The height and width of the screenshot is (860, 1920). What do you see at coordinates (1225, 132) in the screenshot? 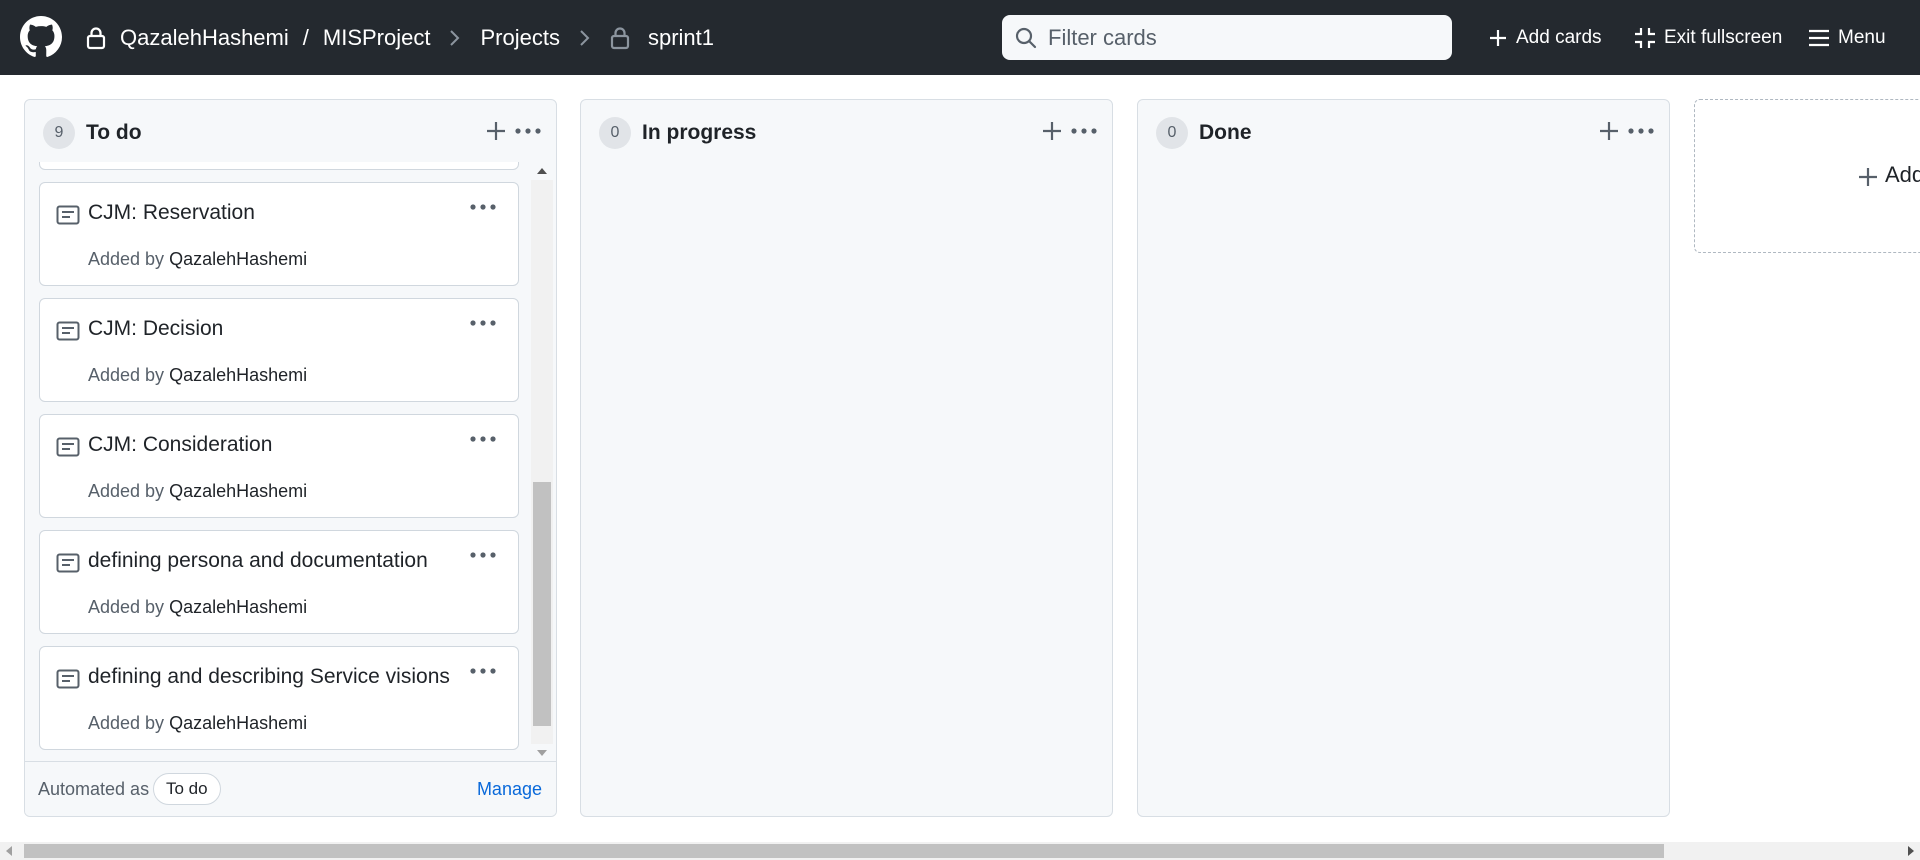
I see `column-title: Done` at bounding box center [1225, 132].